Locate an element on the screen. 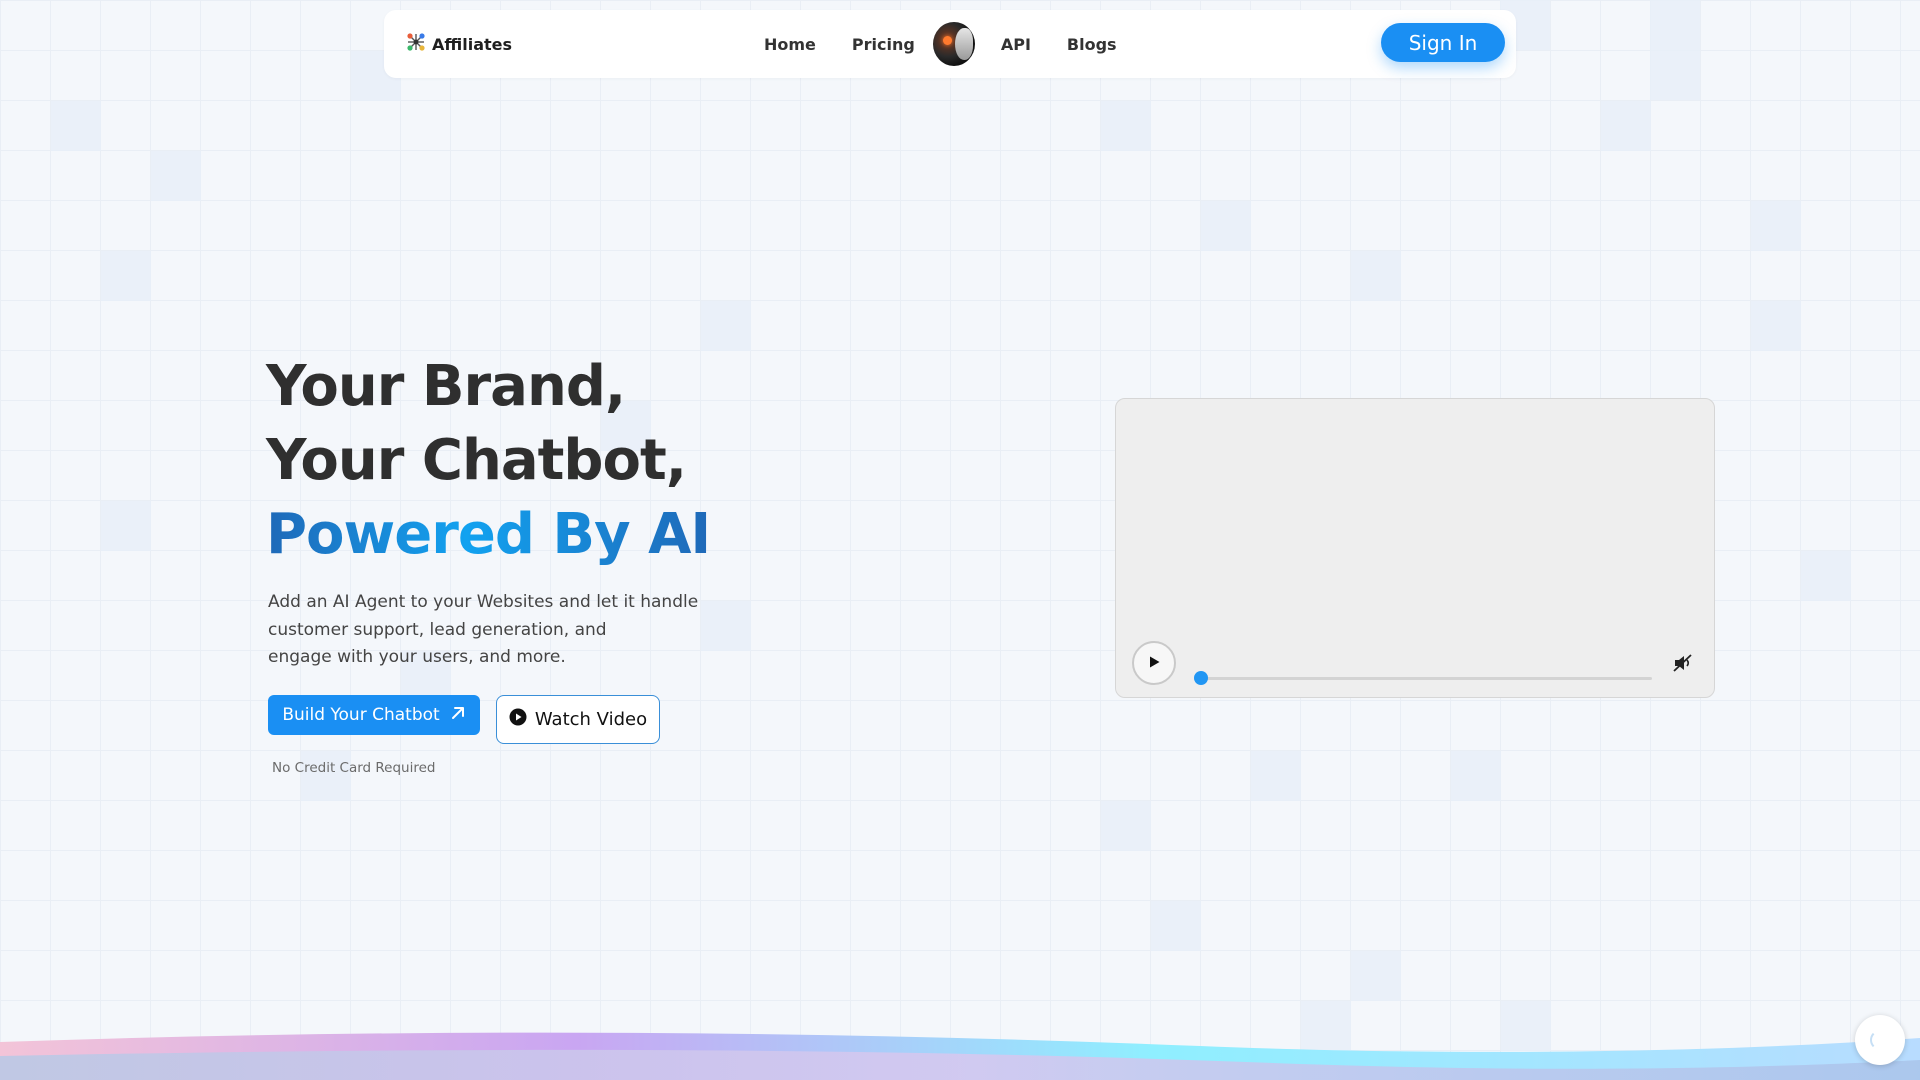  loading-widget is located at coordinates (1880, 1040).